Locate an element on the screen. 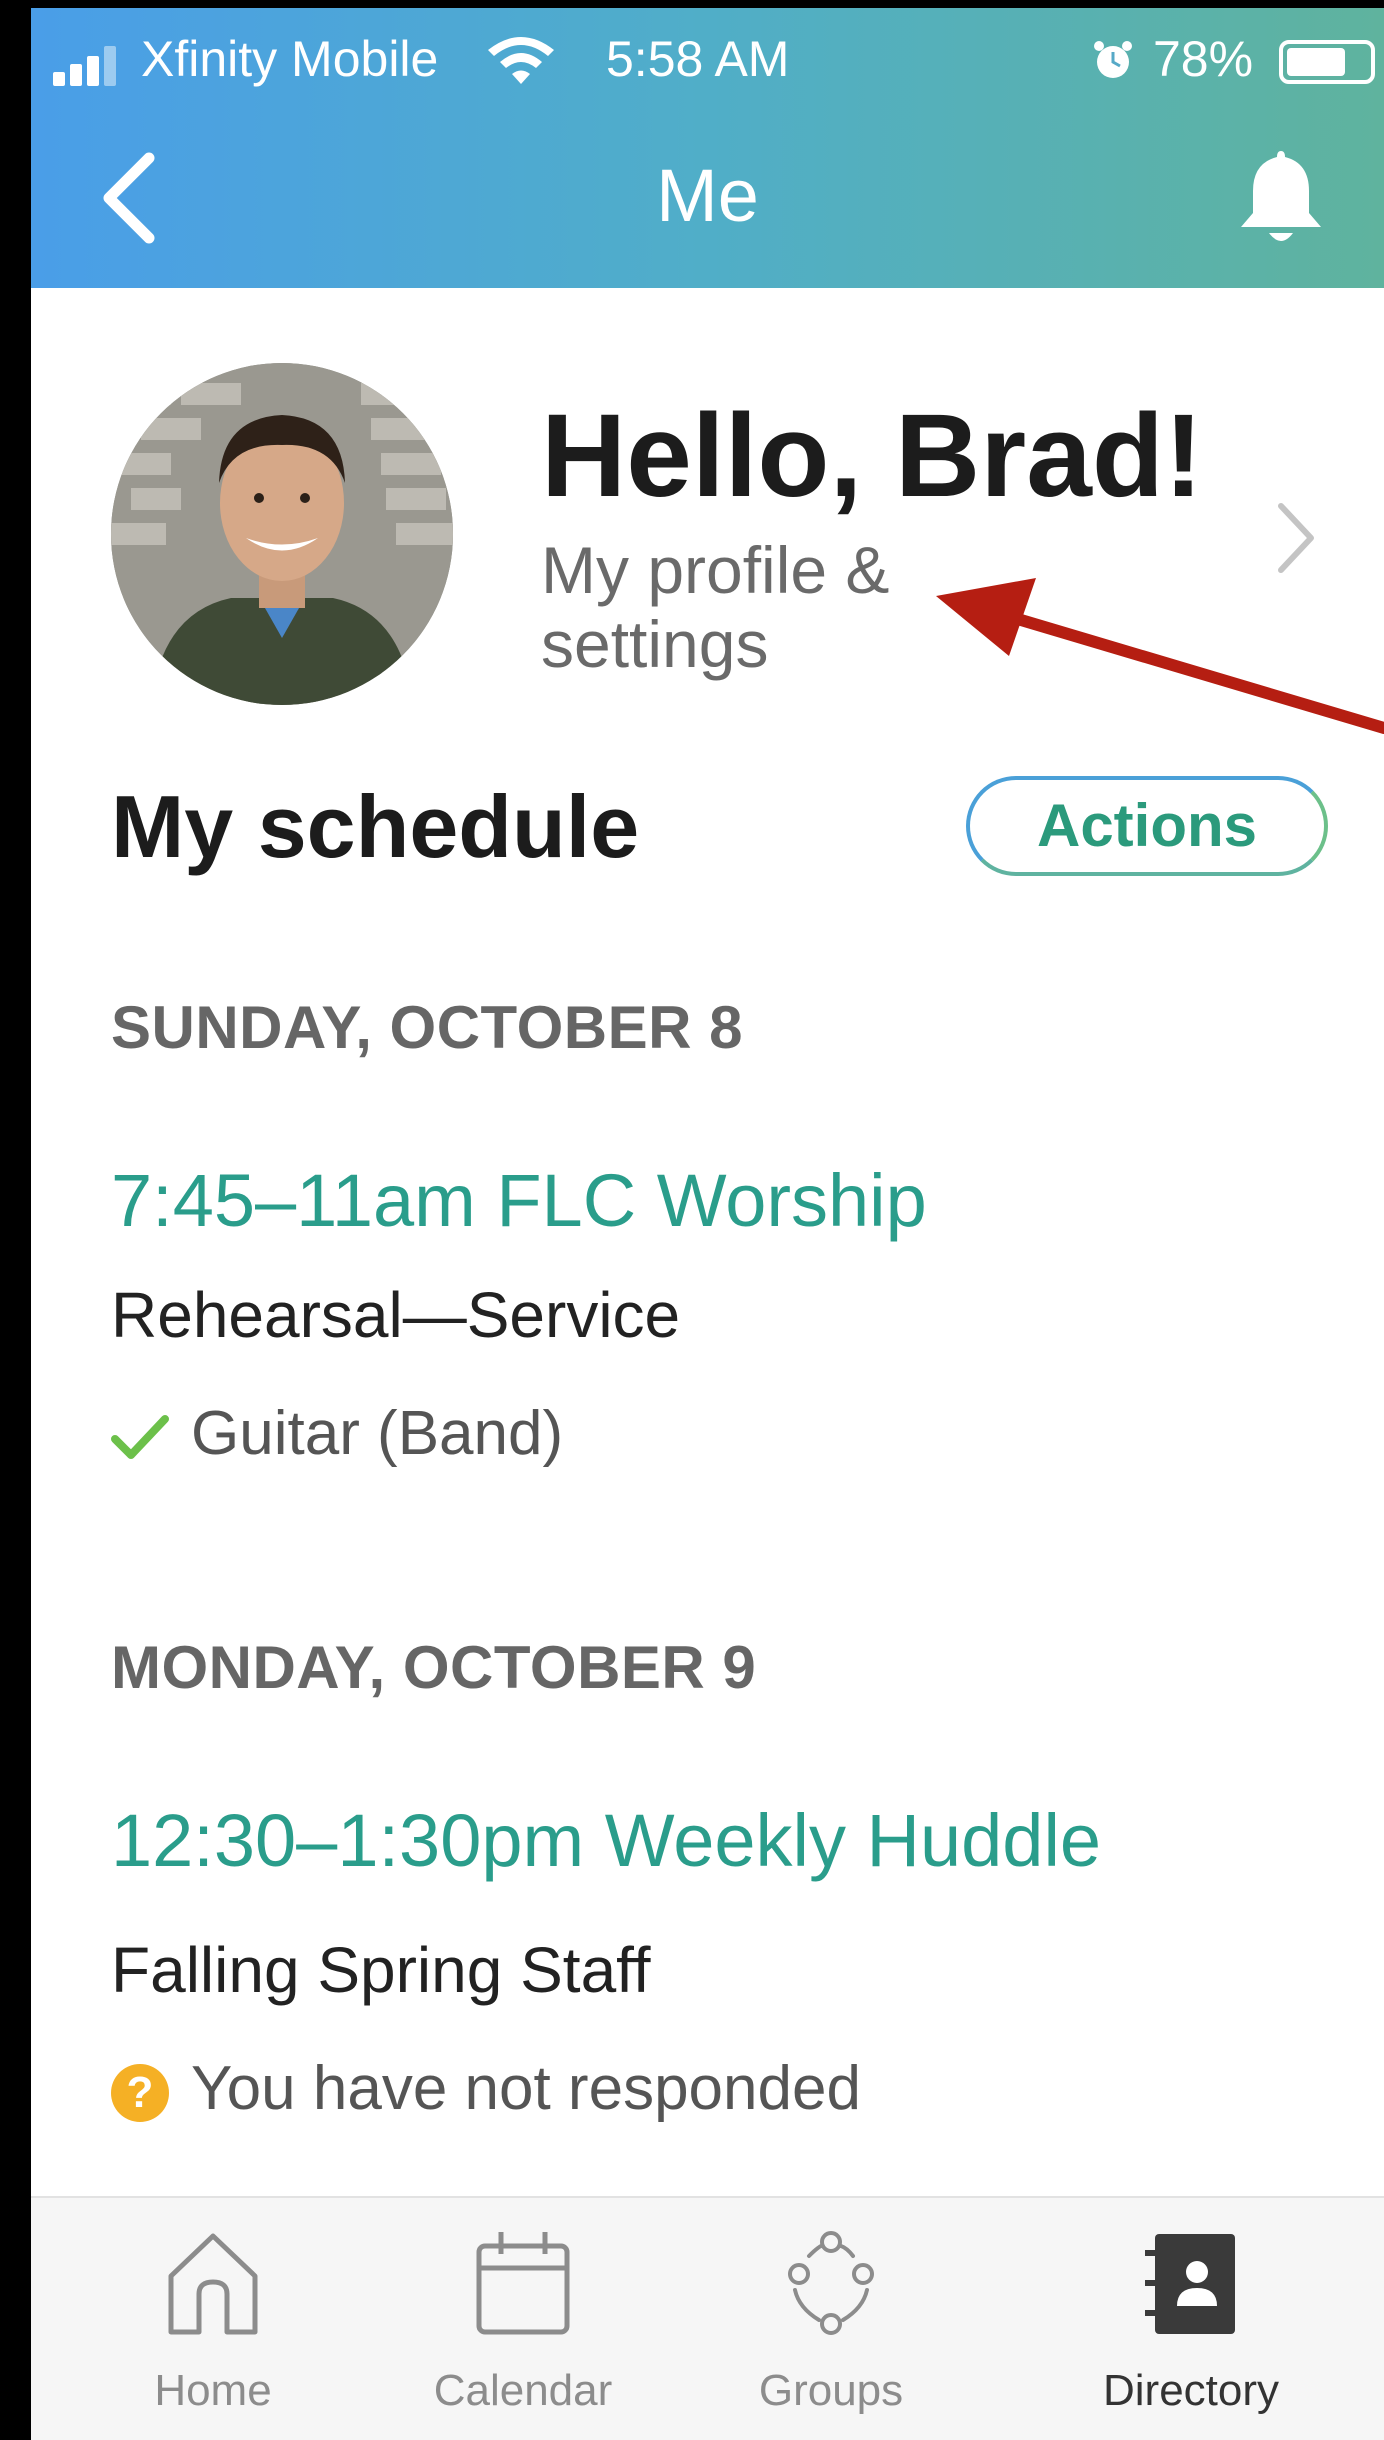 Image resolution: width=1384 pixels, height=2440 pixels. day-heading: MONDAY, OCTOBER 9 is located at coordinates (434, 1667).